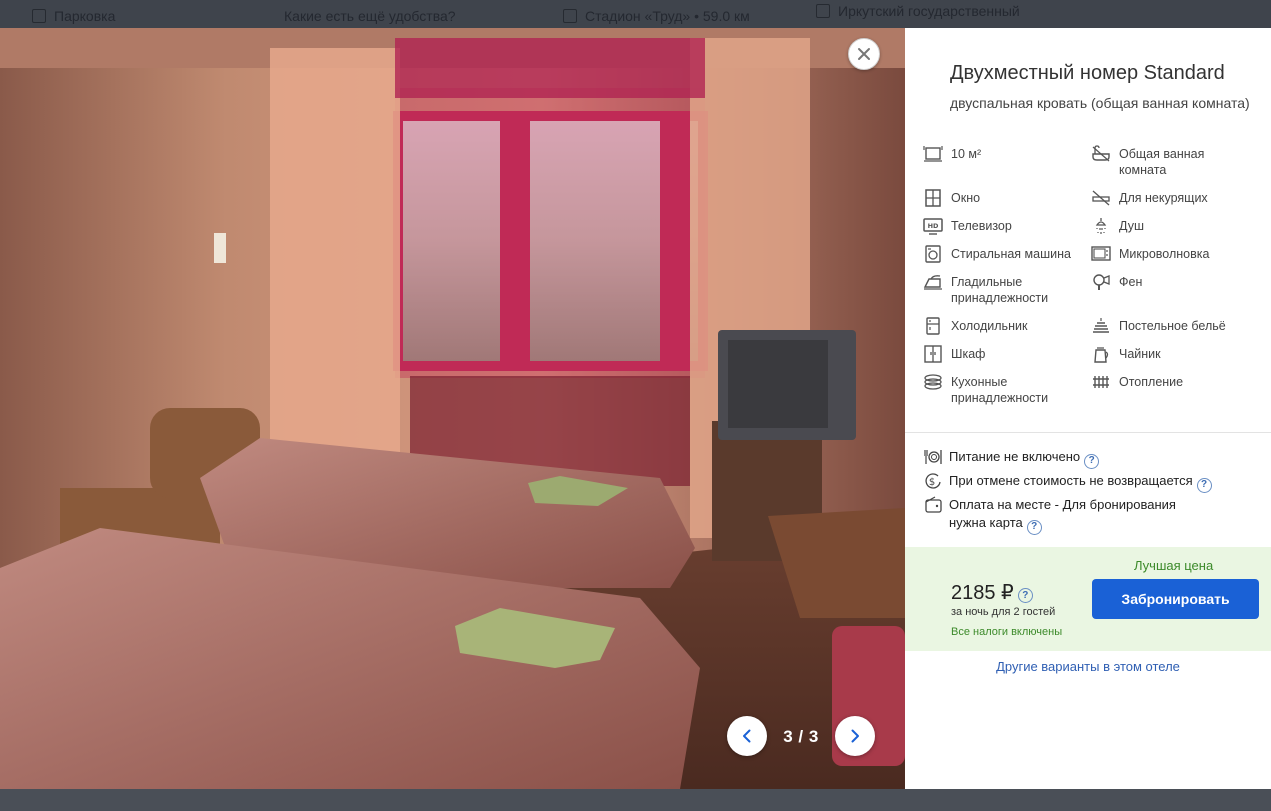 The image size is (1271, 811). What do you see at coordinates (933, 254) in the screenshot?
I see `washing-machine-icon` at bounding box center [933, 254].